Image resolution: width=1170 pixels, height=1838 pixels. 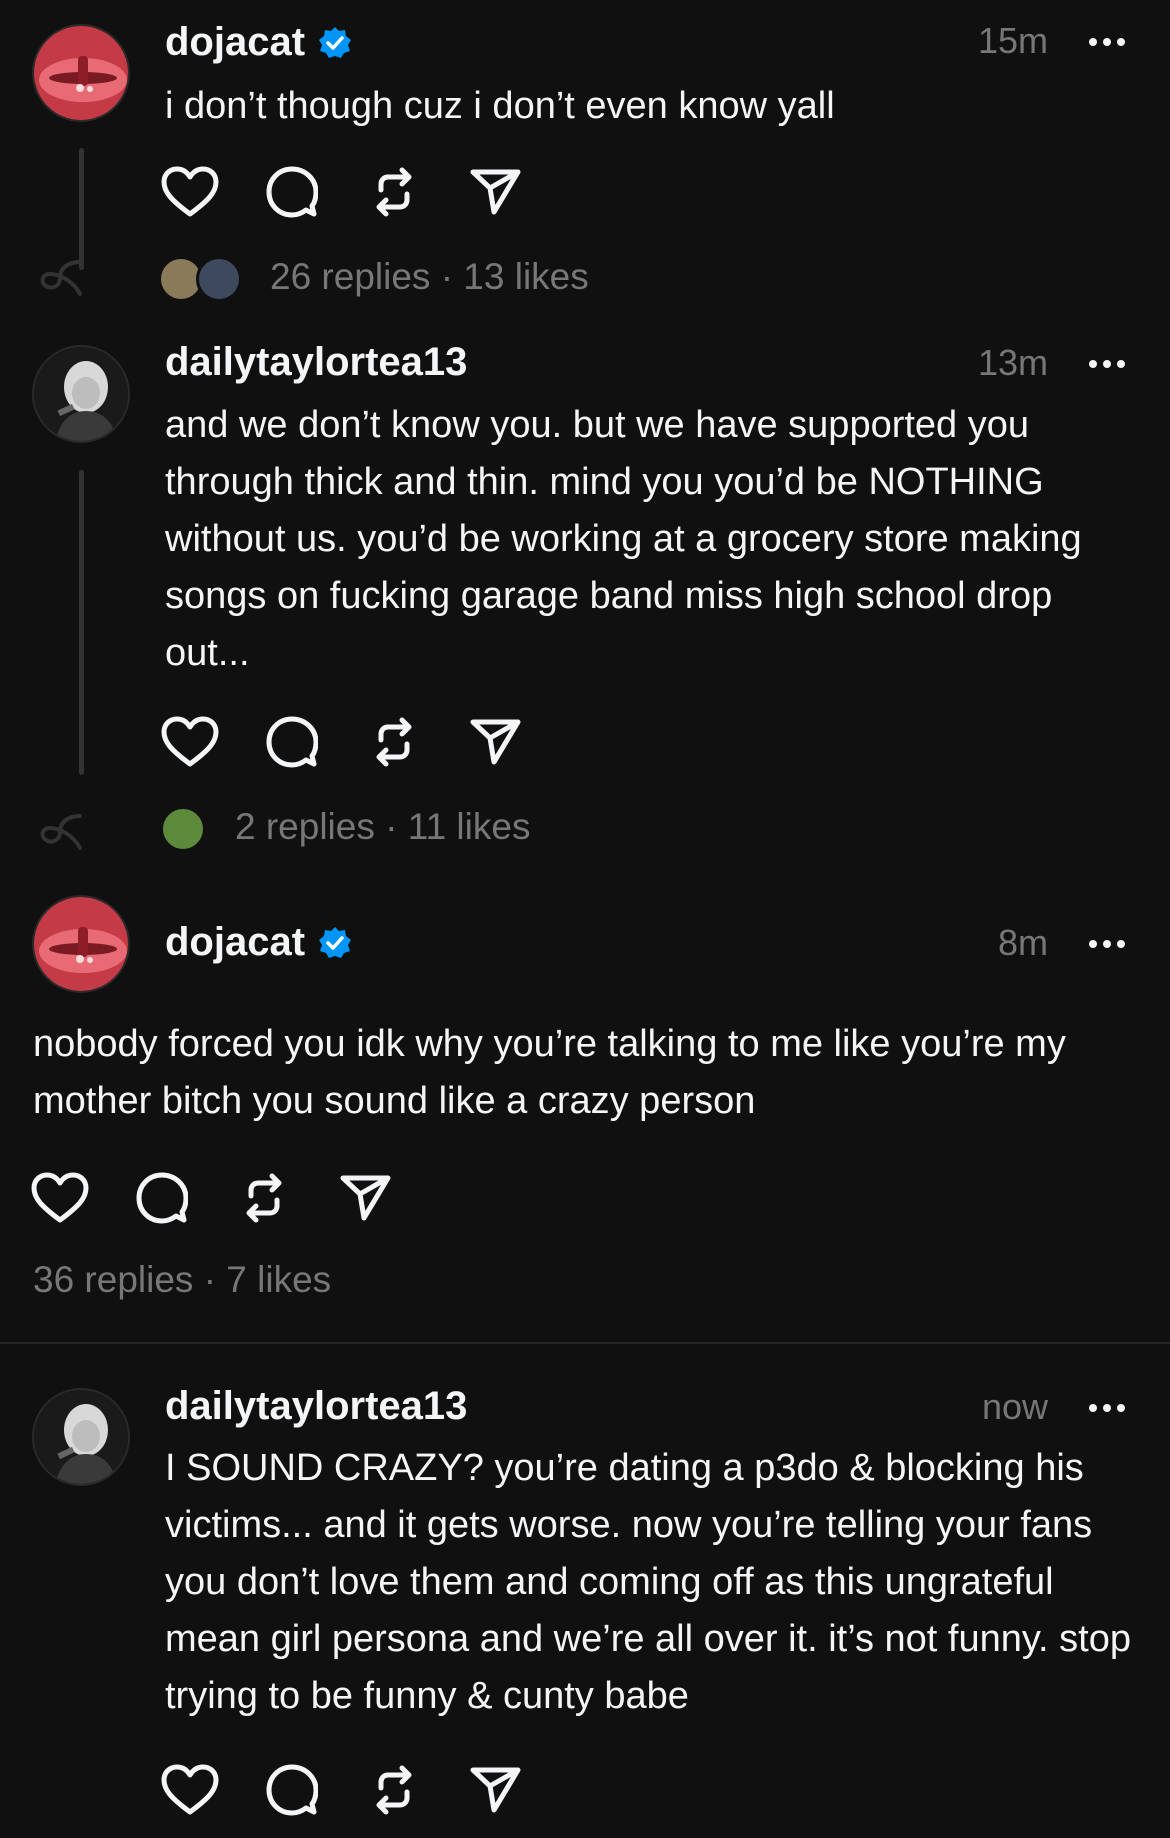 What do you see at coordinates (1022, 942) in the screenshot?
I see `post-time: 8m` at bounding box center [1022, 942].